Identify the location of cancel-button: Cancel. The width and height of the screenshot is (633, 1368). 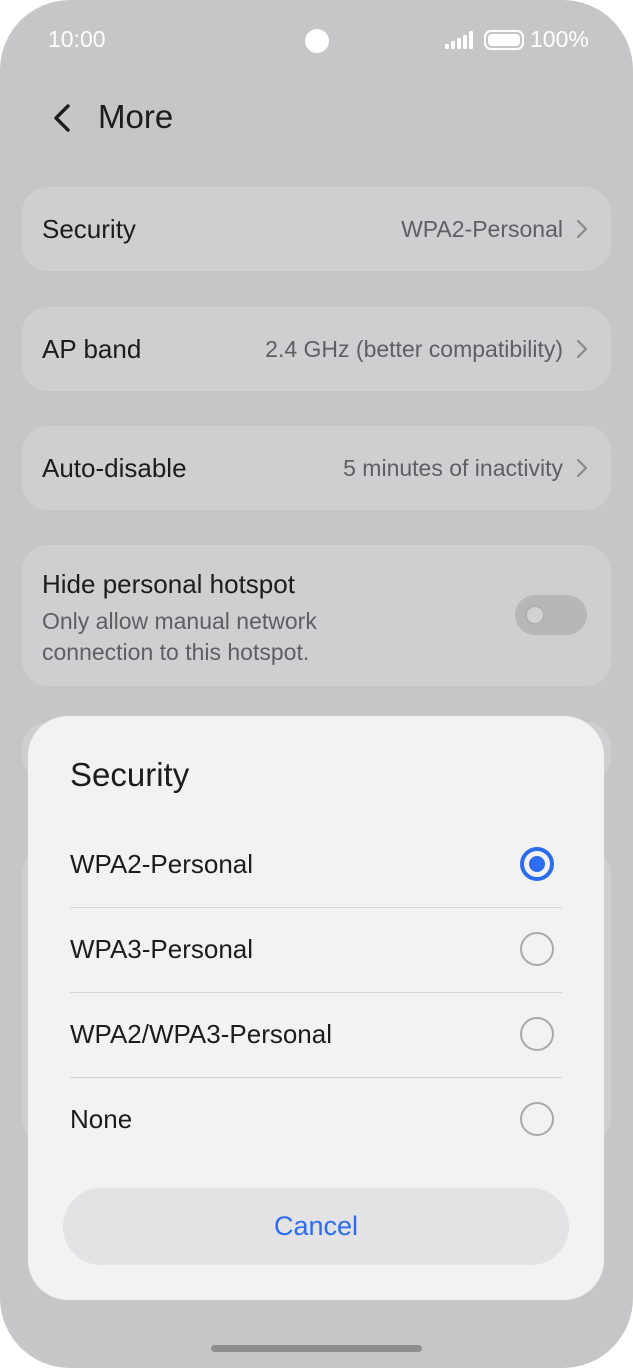
(316, 1226).